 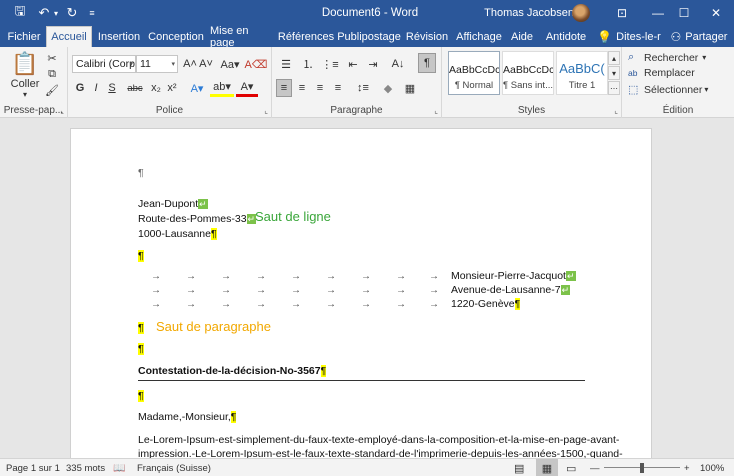 I want to click on page-count: Page 1 sur 1, so click(x=33, y=467).